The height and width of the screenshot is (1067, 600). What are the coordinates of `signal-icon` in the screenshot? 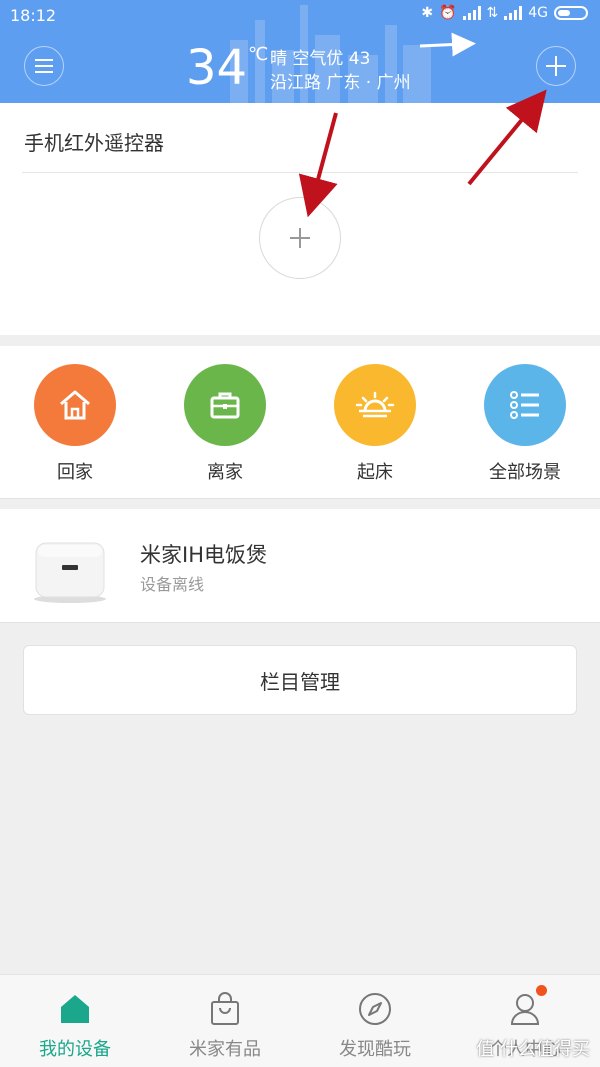 It's located at (471, 13).